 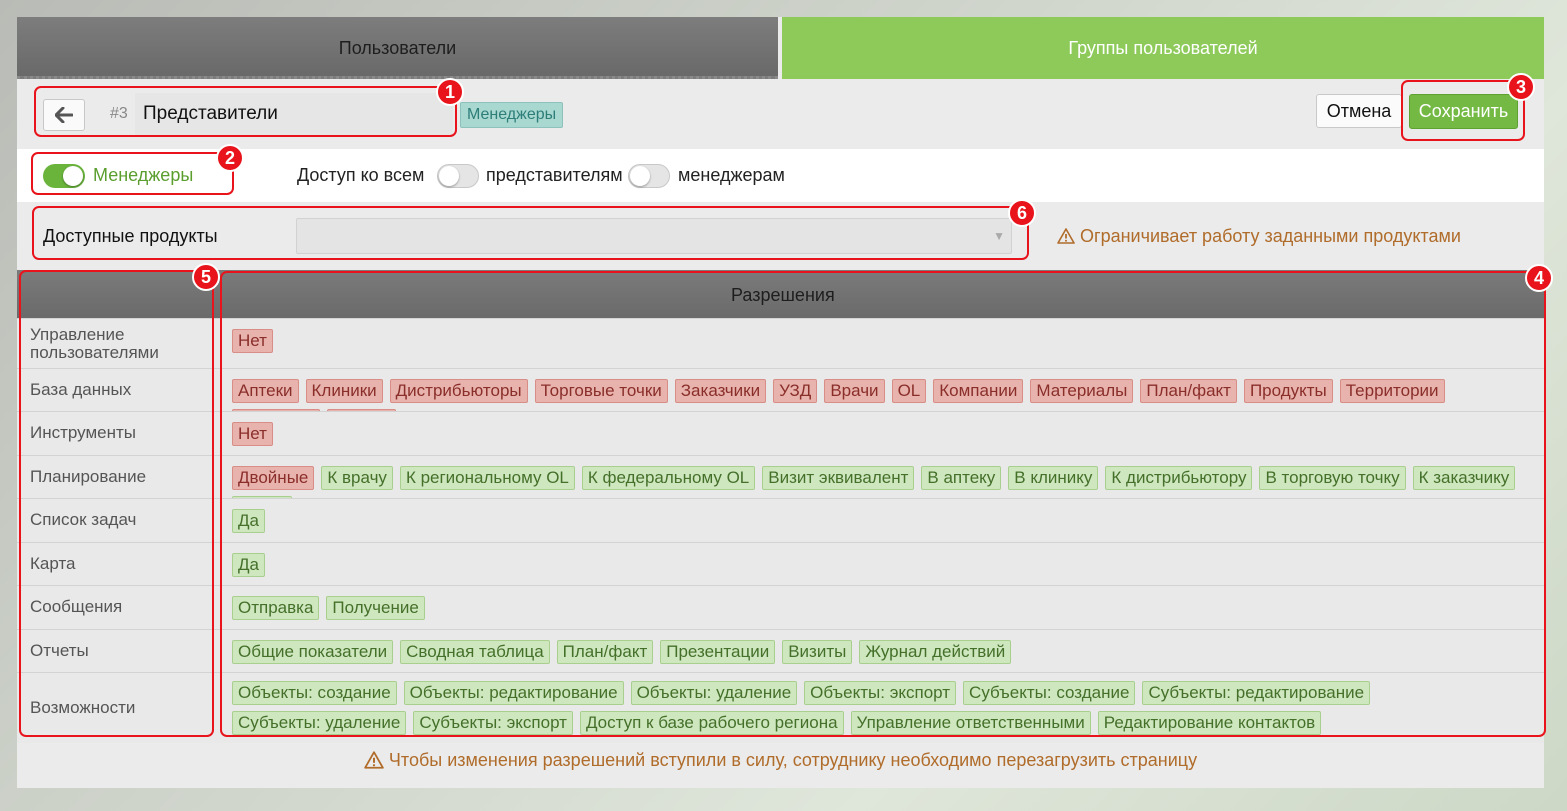 What do you see at coordinates (458, 176) in the screenshot?
I see `access-representatives-toggle` at bounding box center [458, 176].